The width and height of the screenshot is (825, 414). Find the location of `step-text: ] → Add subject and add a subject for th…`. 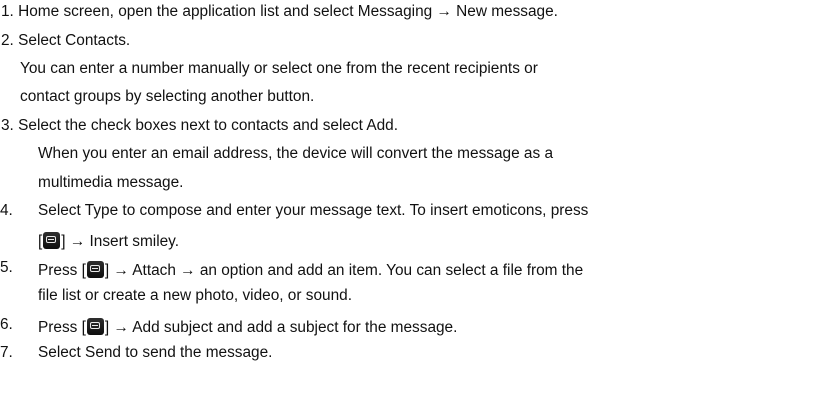

step-text: ] → Add subject and add a subject for th… is located at coordinates (281, 327).